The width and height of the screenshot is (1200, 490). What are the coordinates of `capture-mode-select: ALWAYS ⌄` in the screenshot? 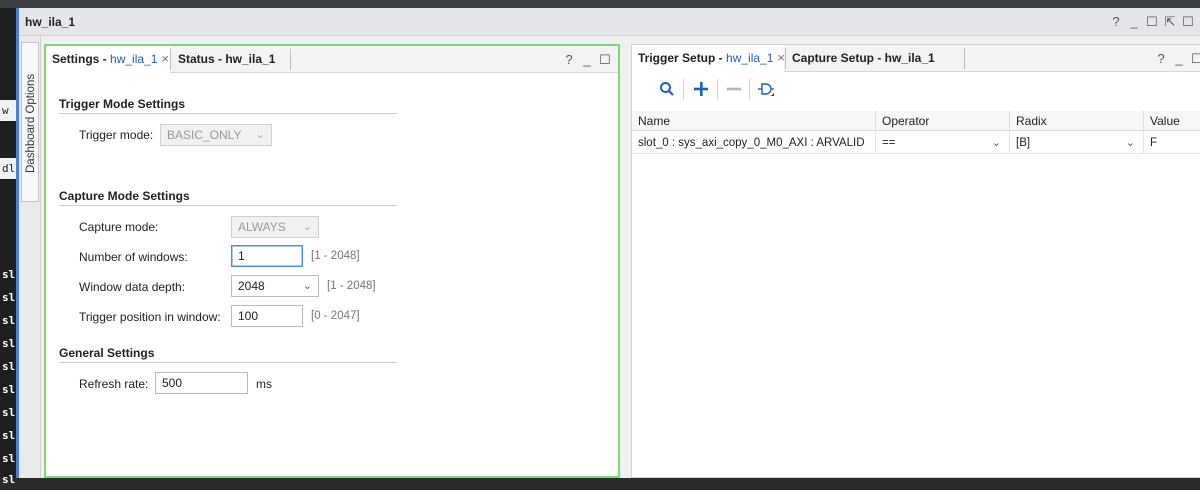 It's located at (275, 227).